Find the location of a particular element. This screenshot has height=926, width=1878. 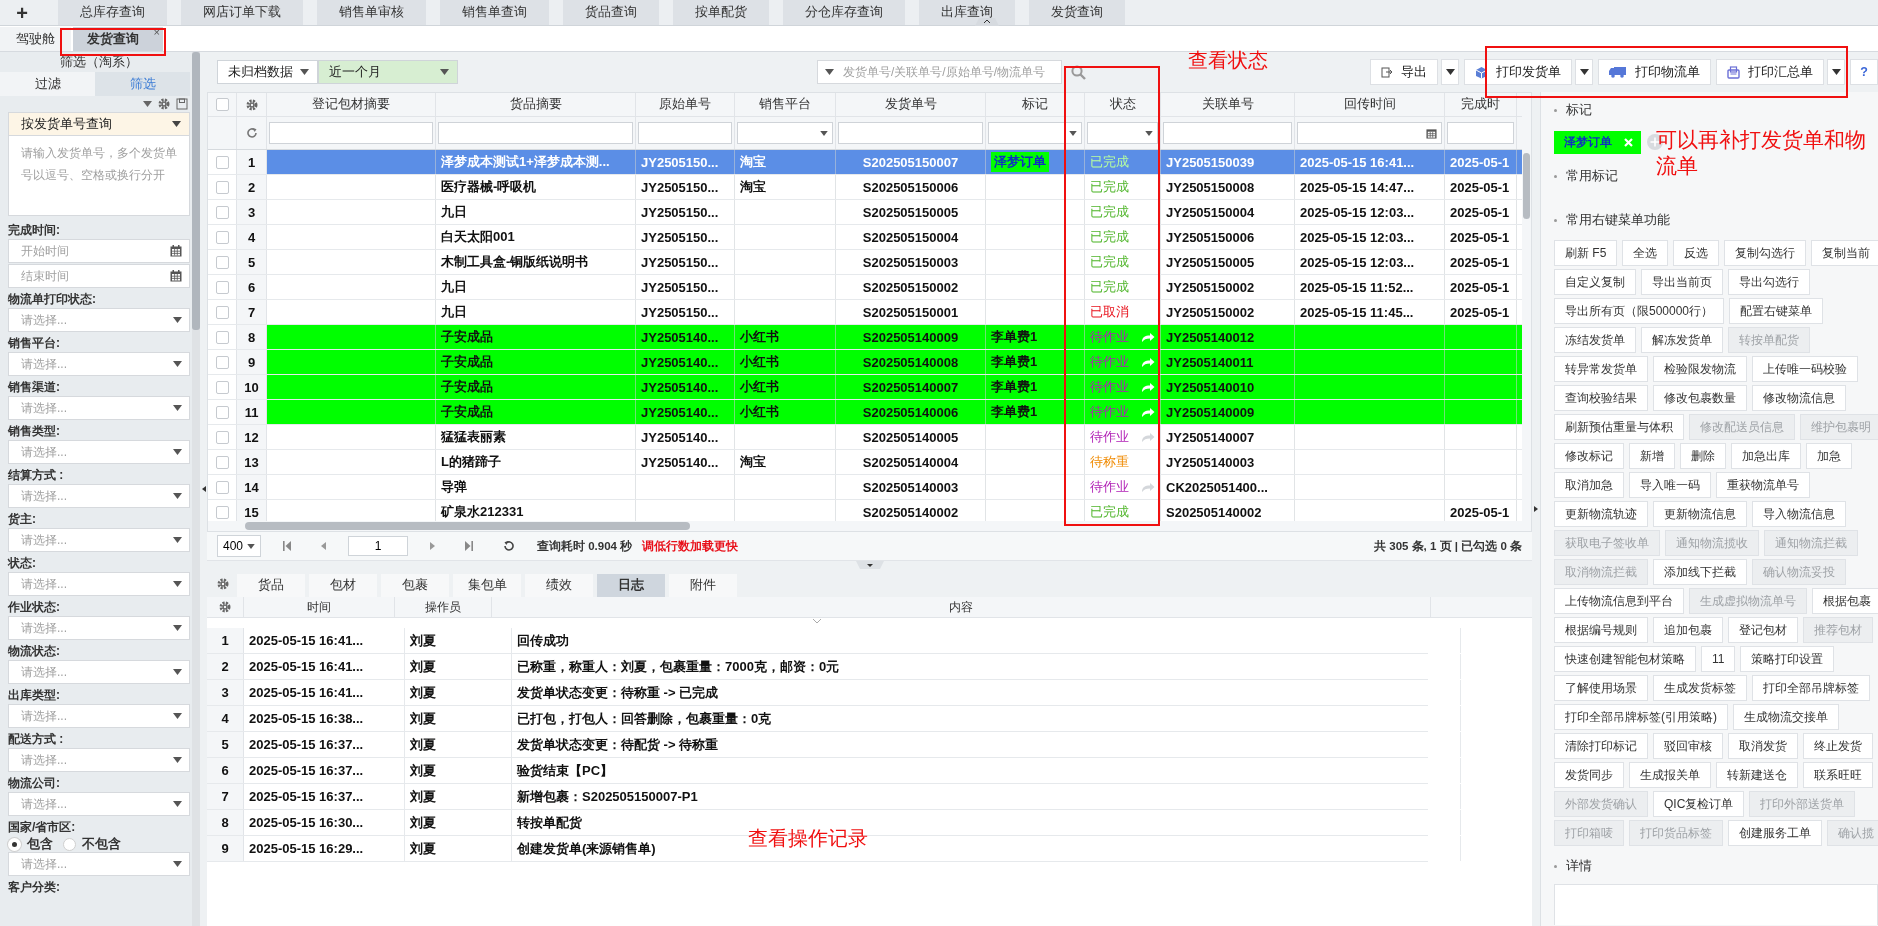

toolbar-button: 导出 is located at coordinates (1404, 72).